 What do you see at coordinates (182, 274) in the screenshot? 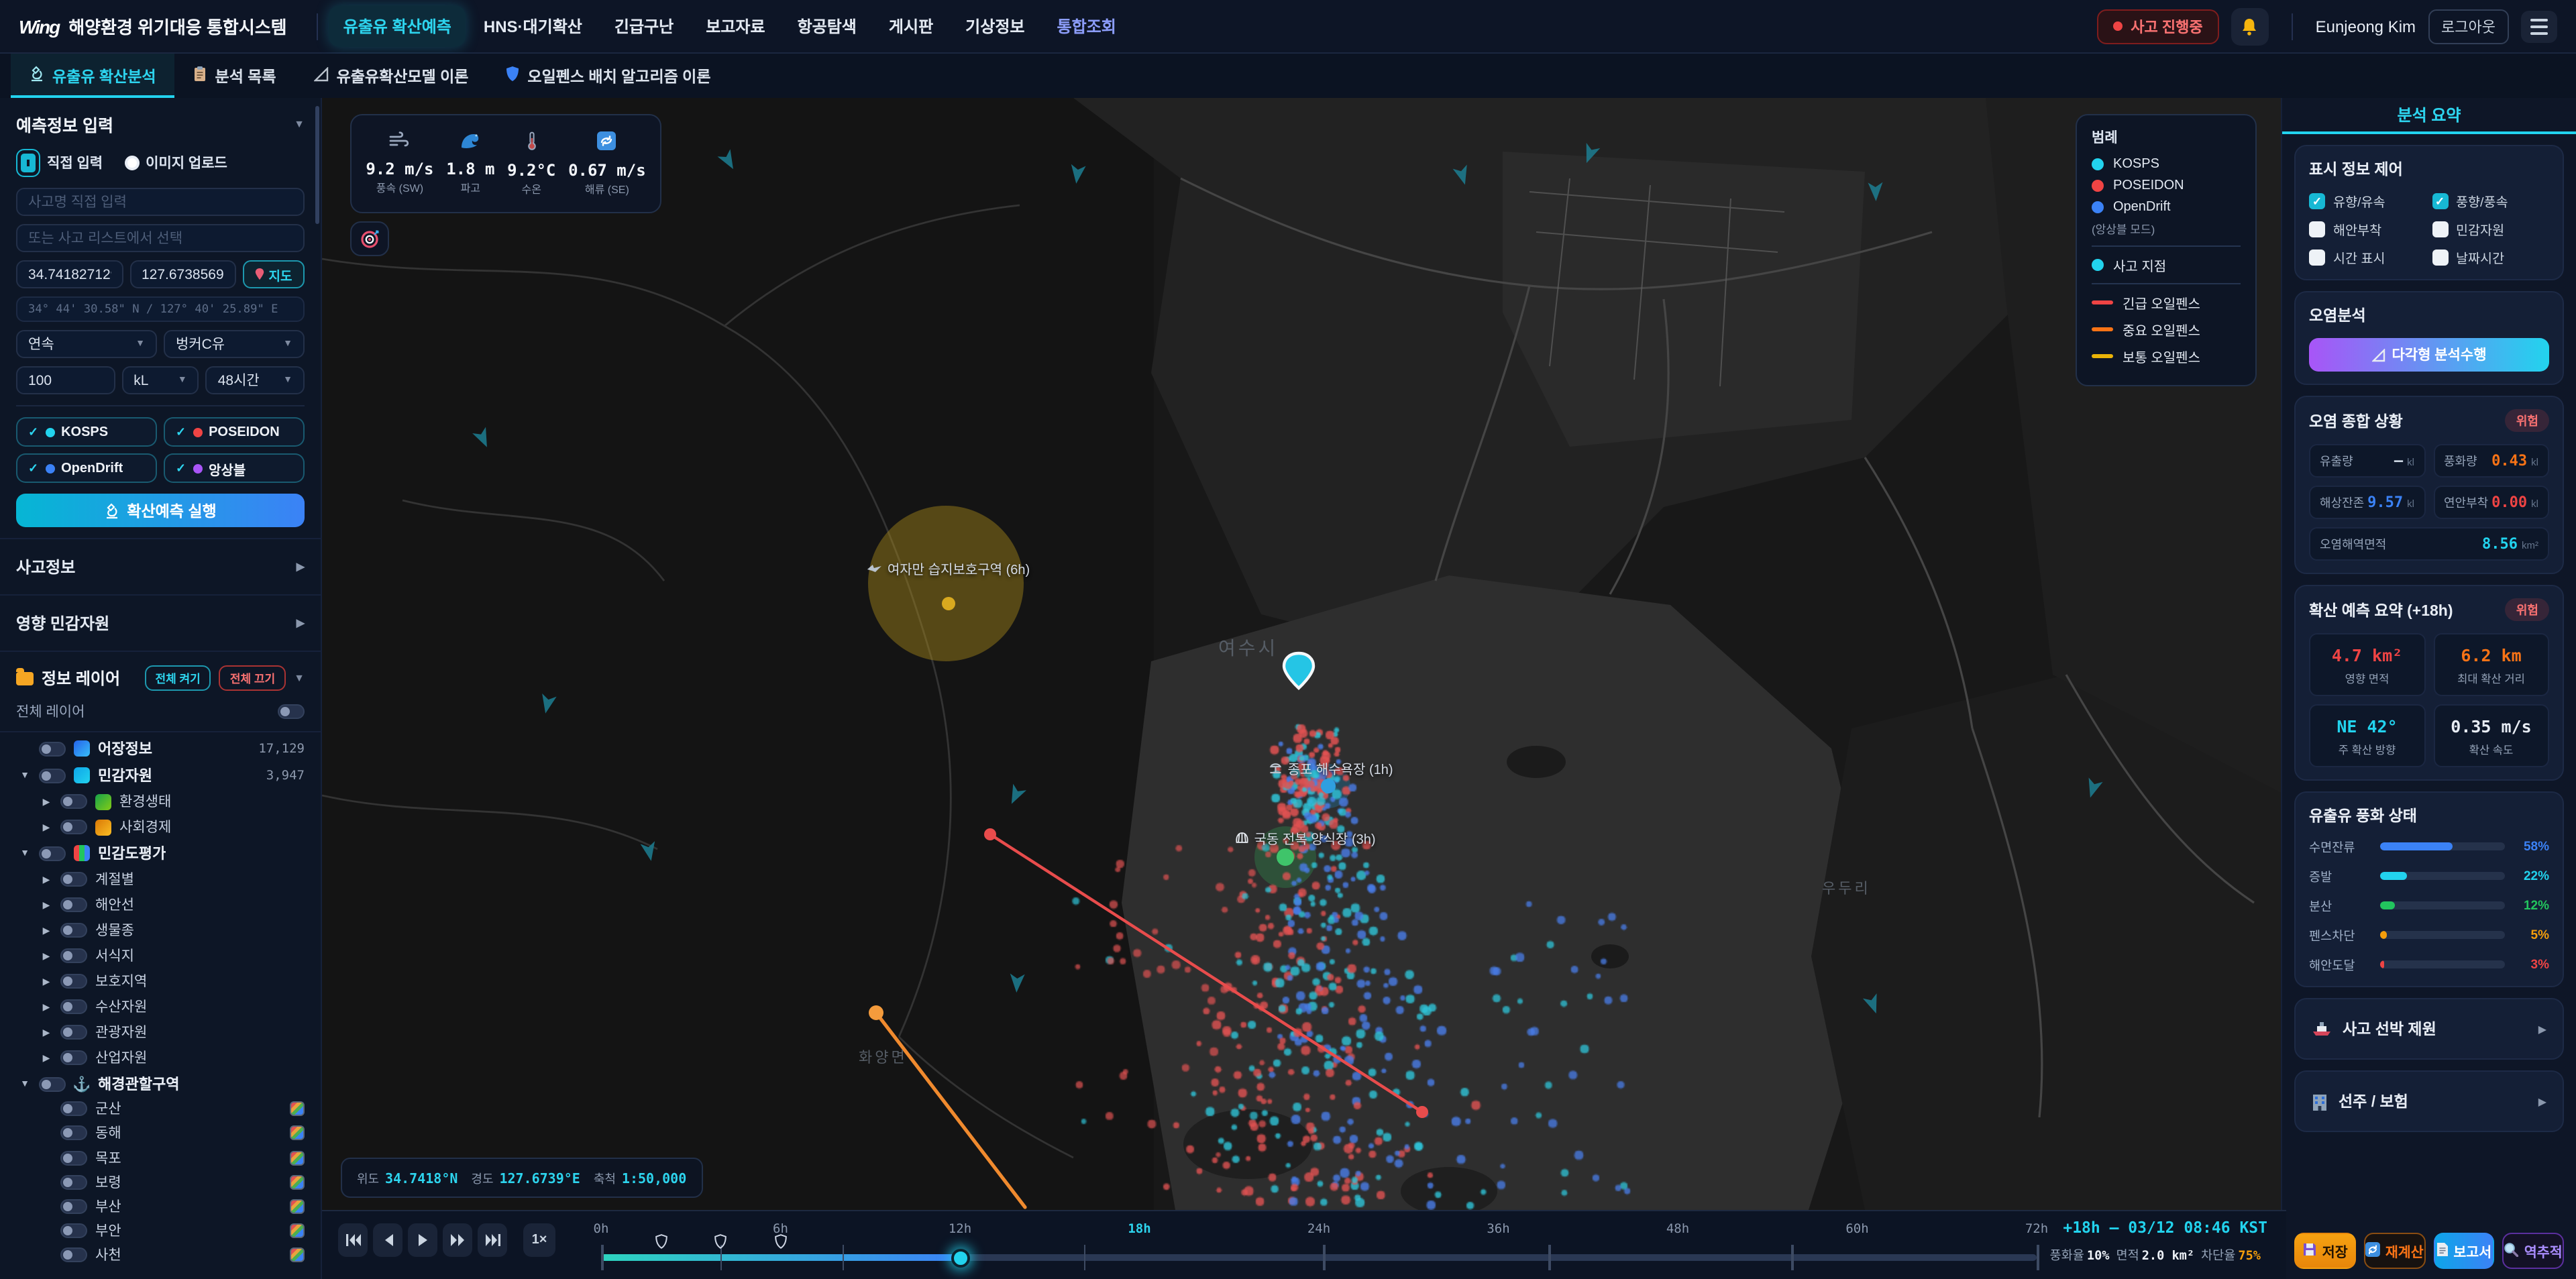
I see `longitude-input` at bounding box center [182, 274].